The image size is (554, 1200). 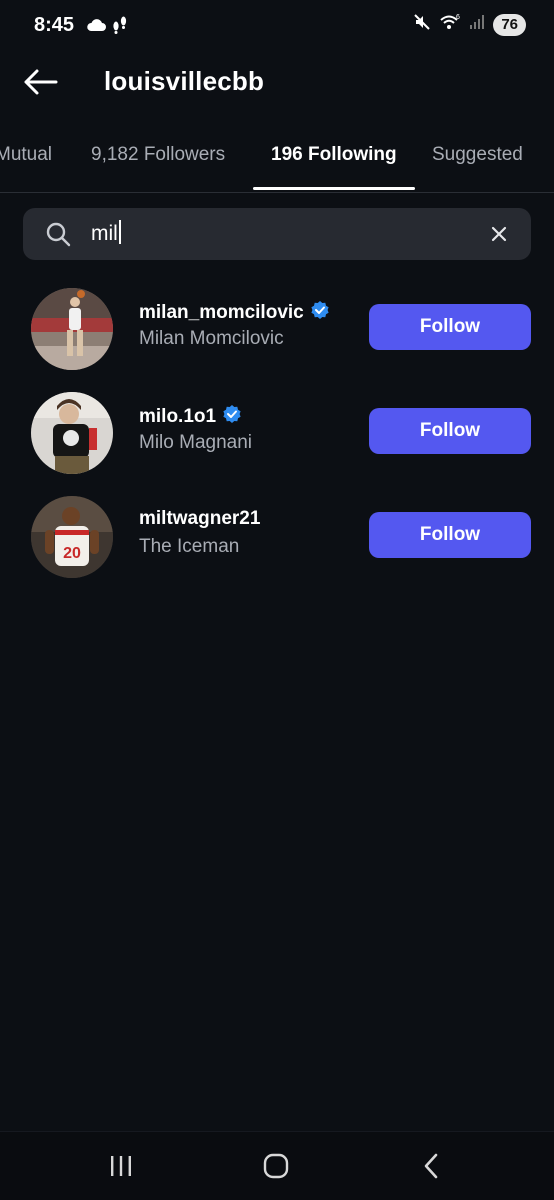 I want to click on system-nav-bar, so click(x=277, y=1165).